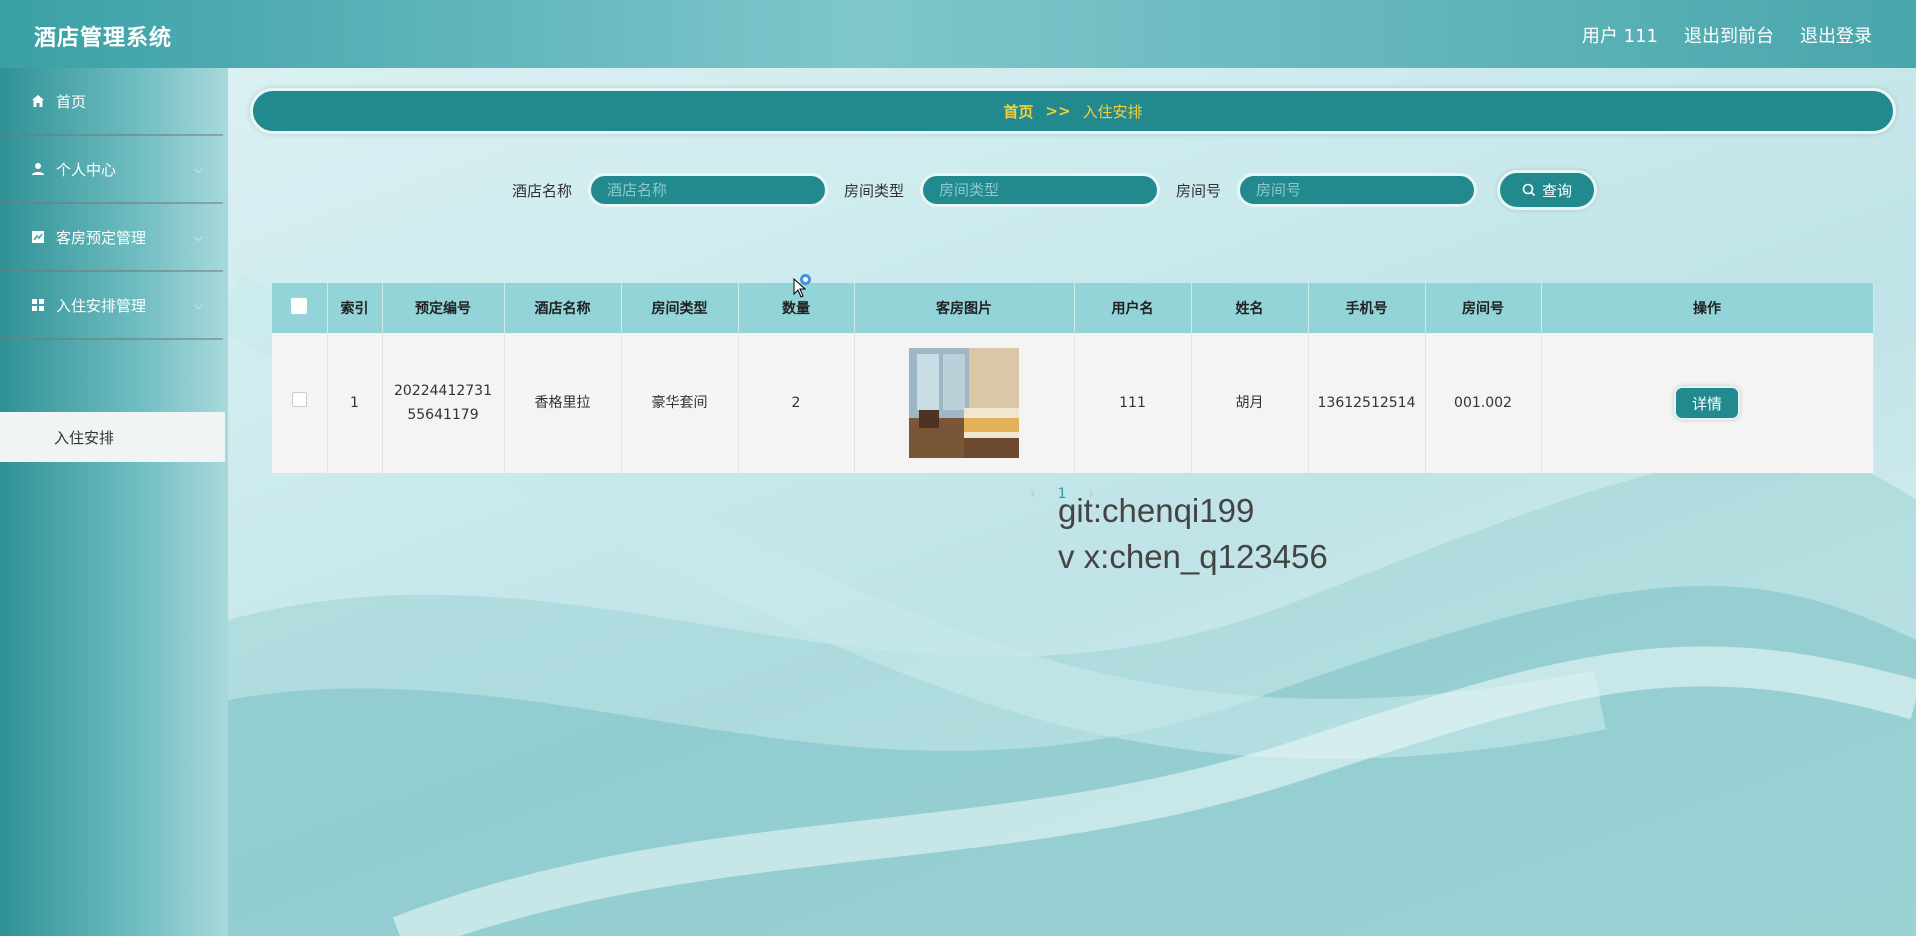 This screenshot has height=936, width=1916. Describe the element at coordinates (800, 288) in the screenshot. I see `mouse-cursor-icon` at that location.